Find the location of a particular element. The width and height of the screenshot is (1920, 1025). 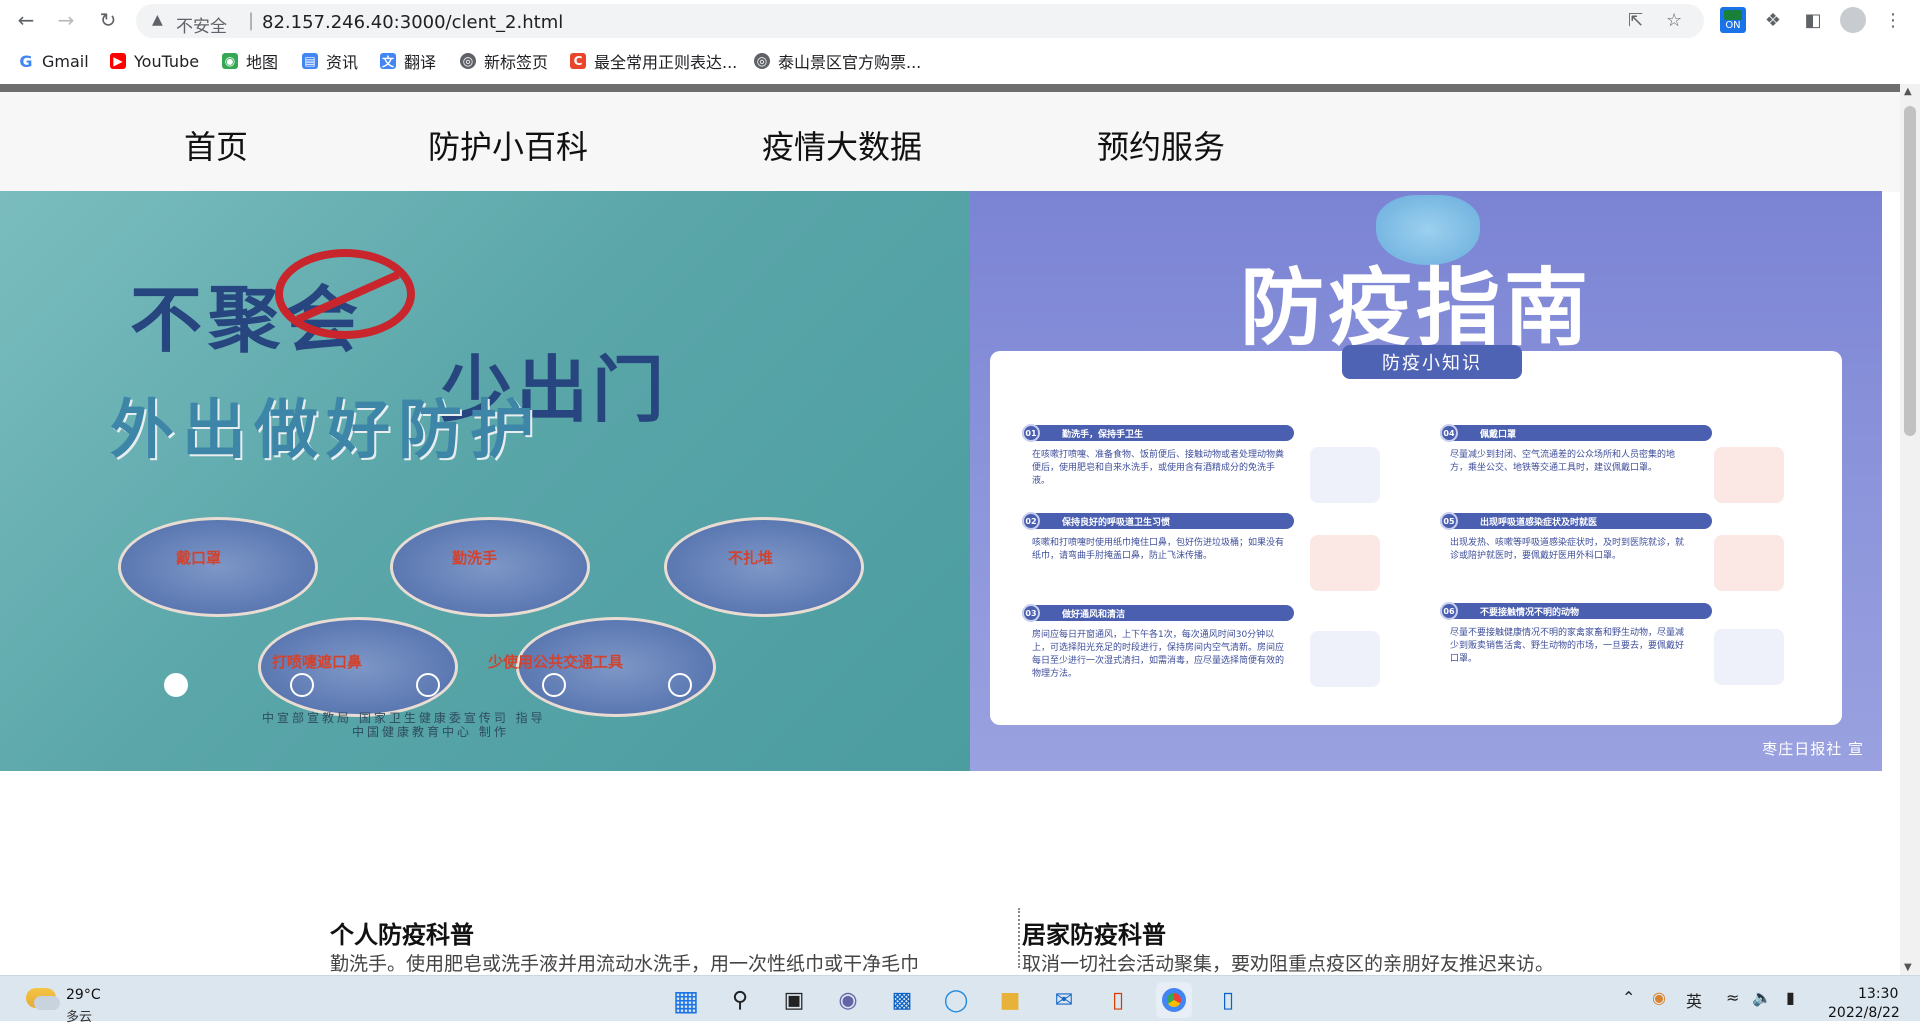

weather-temperature: 29°C is located at coordinates (83, 995).